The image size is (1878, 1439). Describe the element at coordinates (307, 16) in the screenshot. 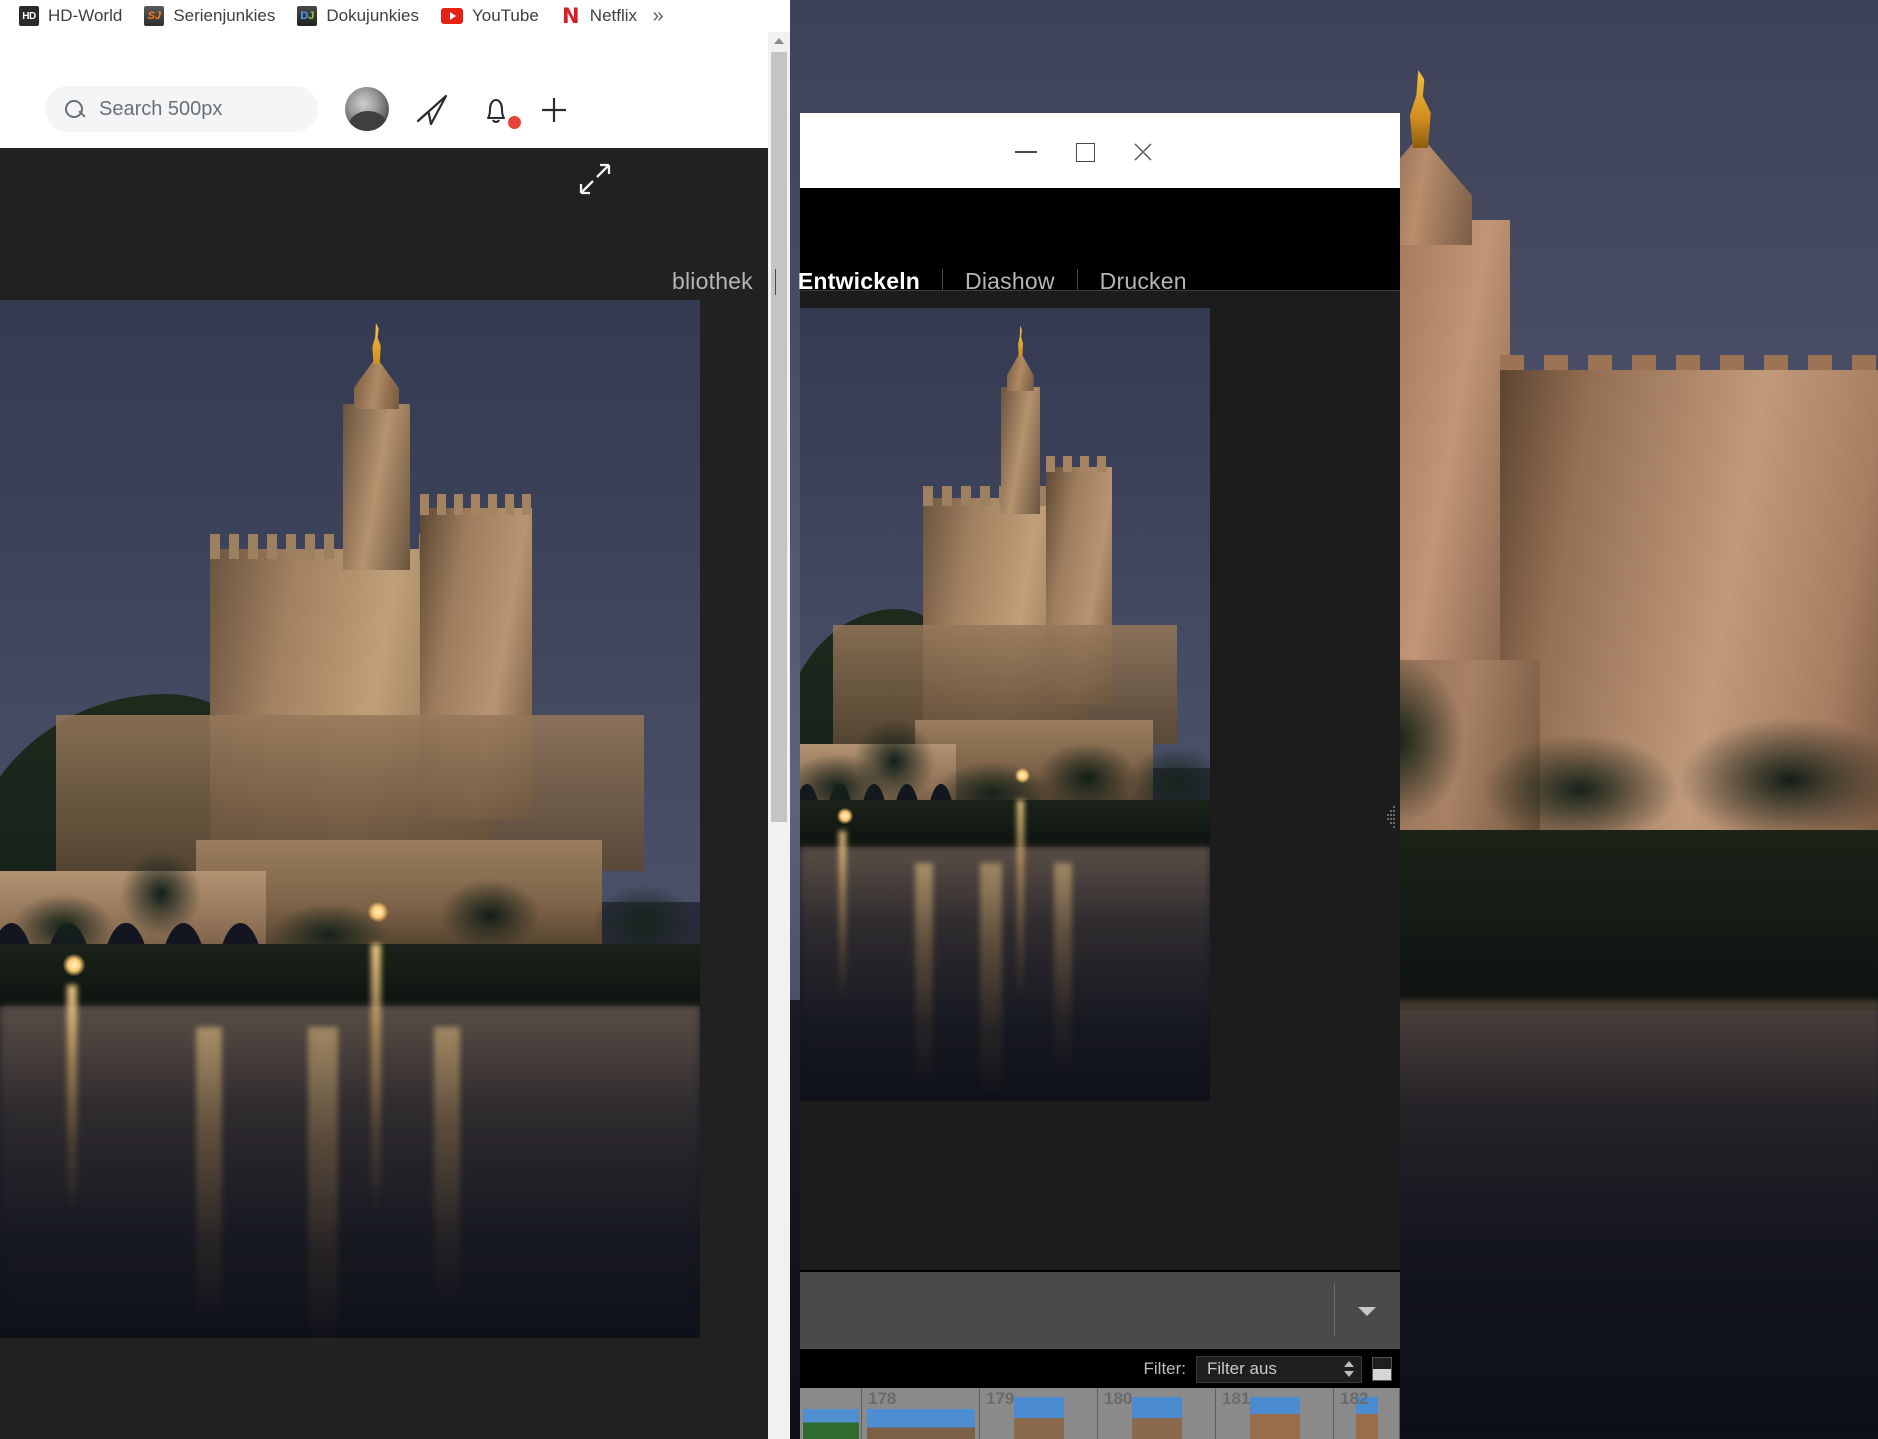

I see `dokujunkies-icon: DJ` at that location.